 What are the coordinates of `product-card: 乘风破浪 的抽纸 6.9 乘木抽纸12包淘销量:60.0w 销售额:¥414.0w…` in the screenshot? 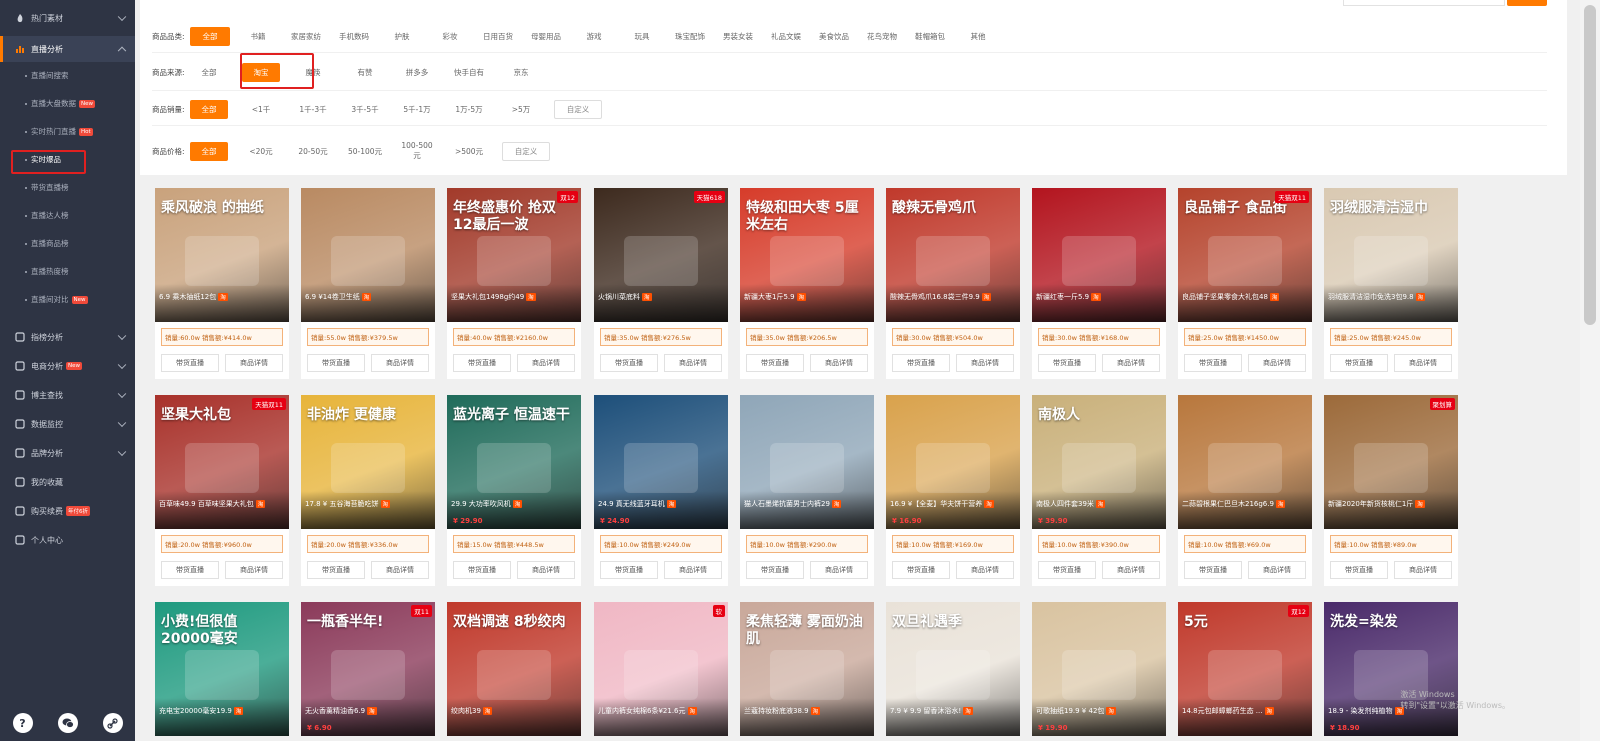 It's located at (222, 283).